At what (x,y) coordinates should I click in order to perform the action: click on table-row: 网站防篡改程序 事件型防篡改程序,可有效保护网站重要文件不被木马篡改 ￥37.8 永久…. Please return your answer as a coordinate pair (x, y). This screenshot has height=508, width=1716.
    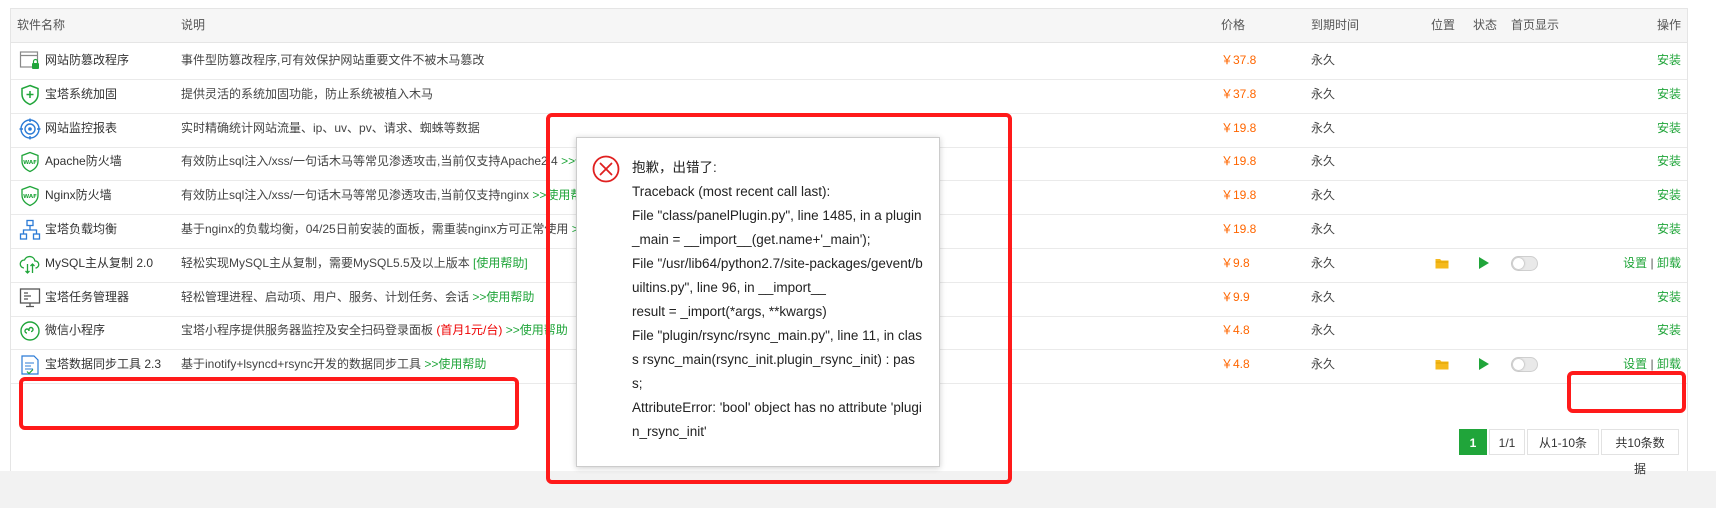
    Looking at the image, I should click on (849, 61).